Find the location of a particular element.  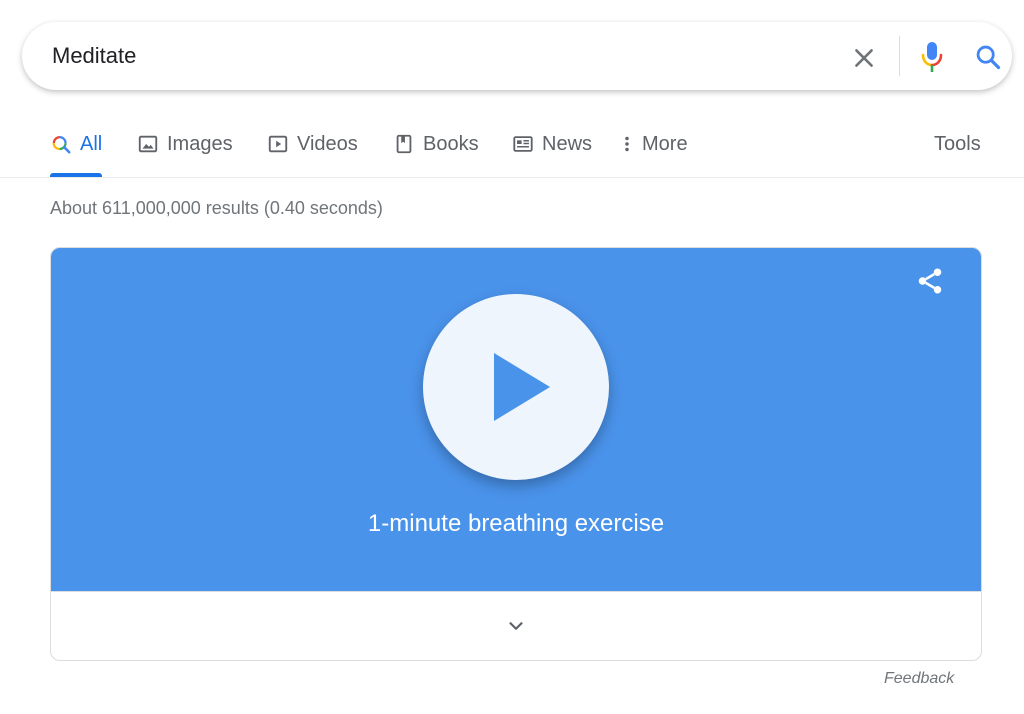

tab-news: News is located at coordinates (552, 153).